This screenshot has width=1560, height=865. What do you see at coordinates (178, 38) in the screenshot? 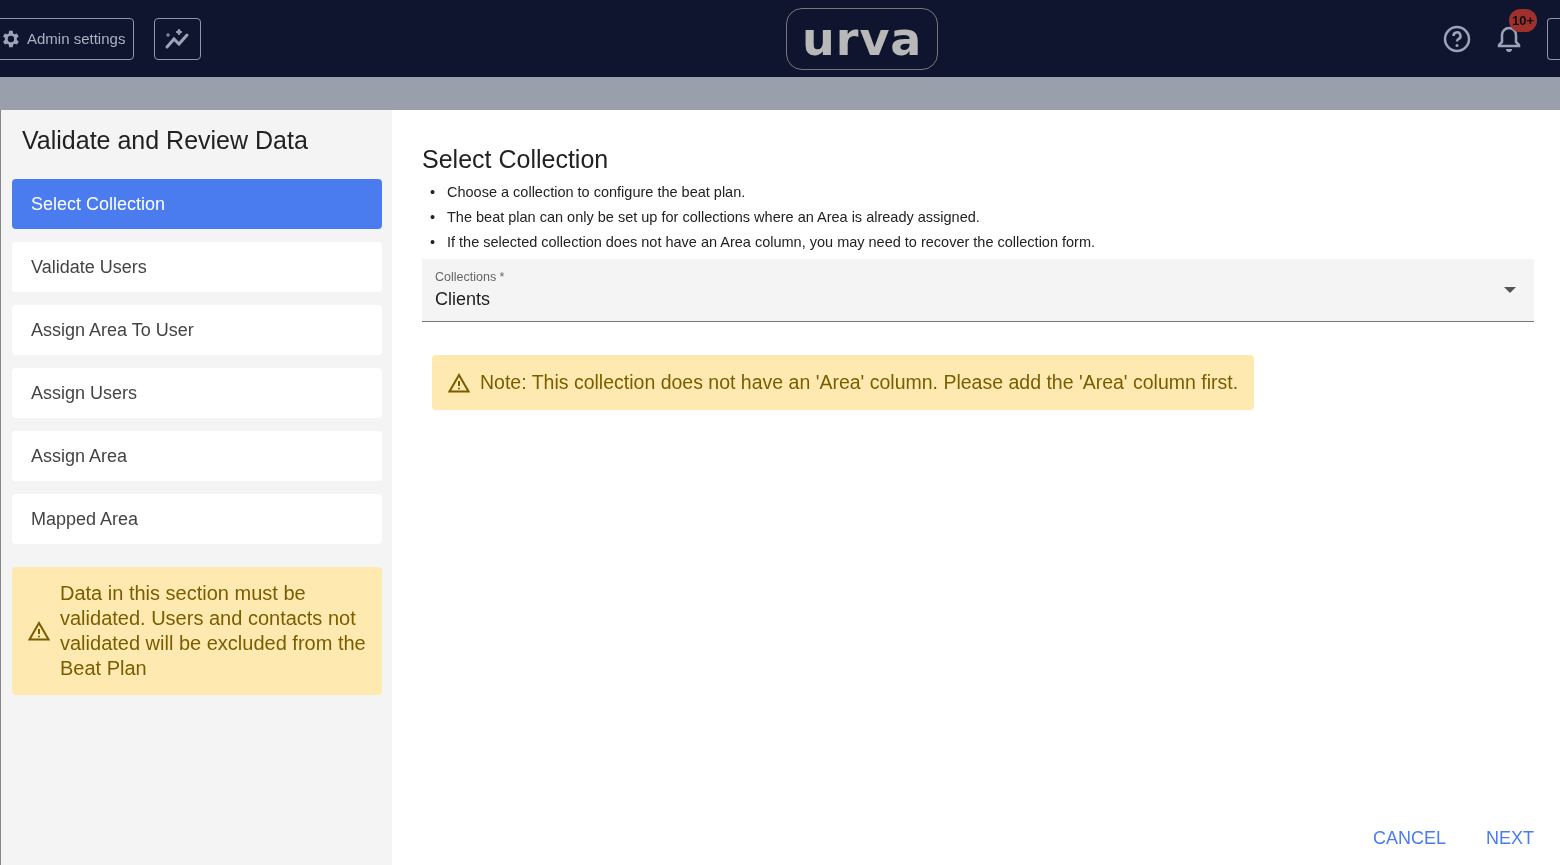
I see `insights-button` at bounding box center [178, 38].